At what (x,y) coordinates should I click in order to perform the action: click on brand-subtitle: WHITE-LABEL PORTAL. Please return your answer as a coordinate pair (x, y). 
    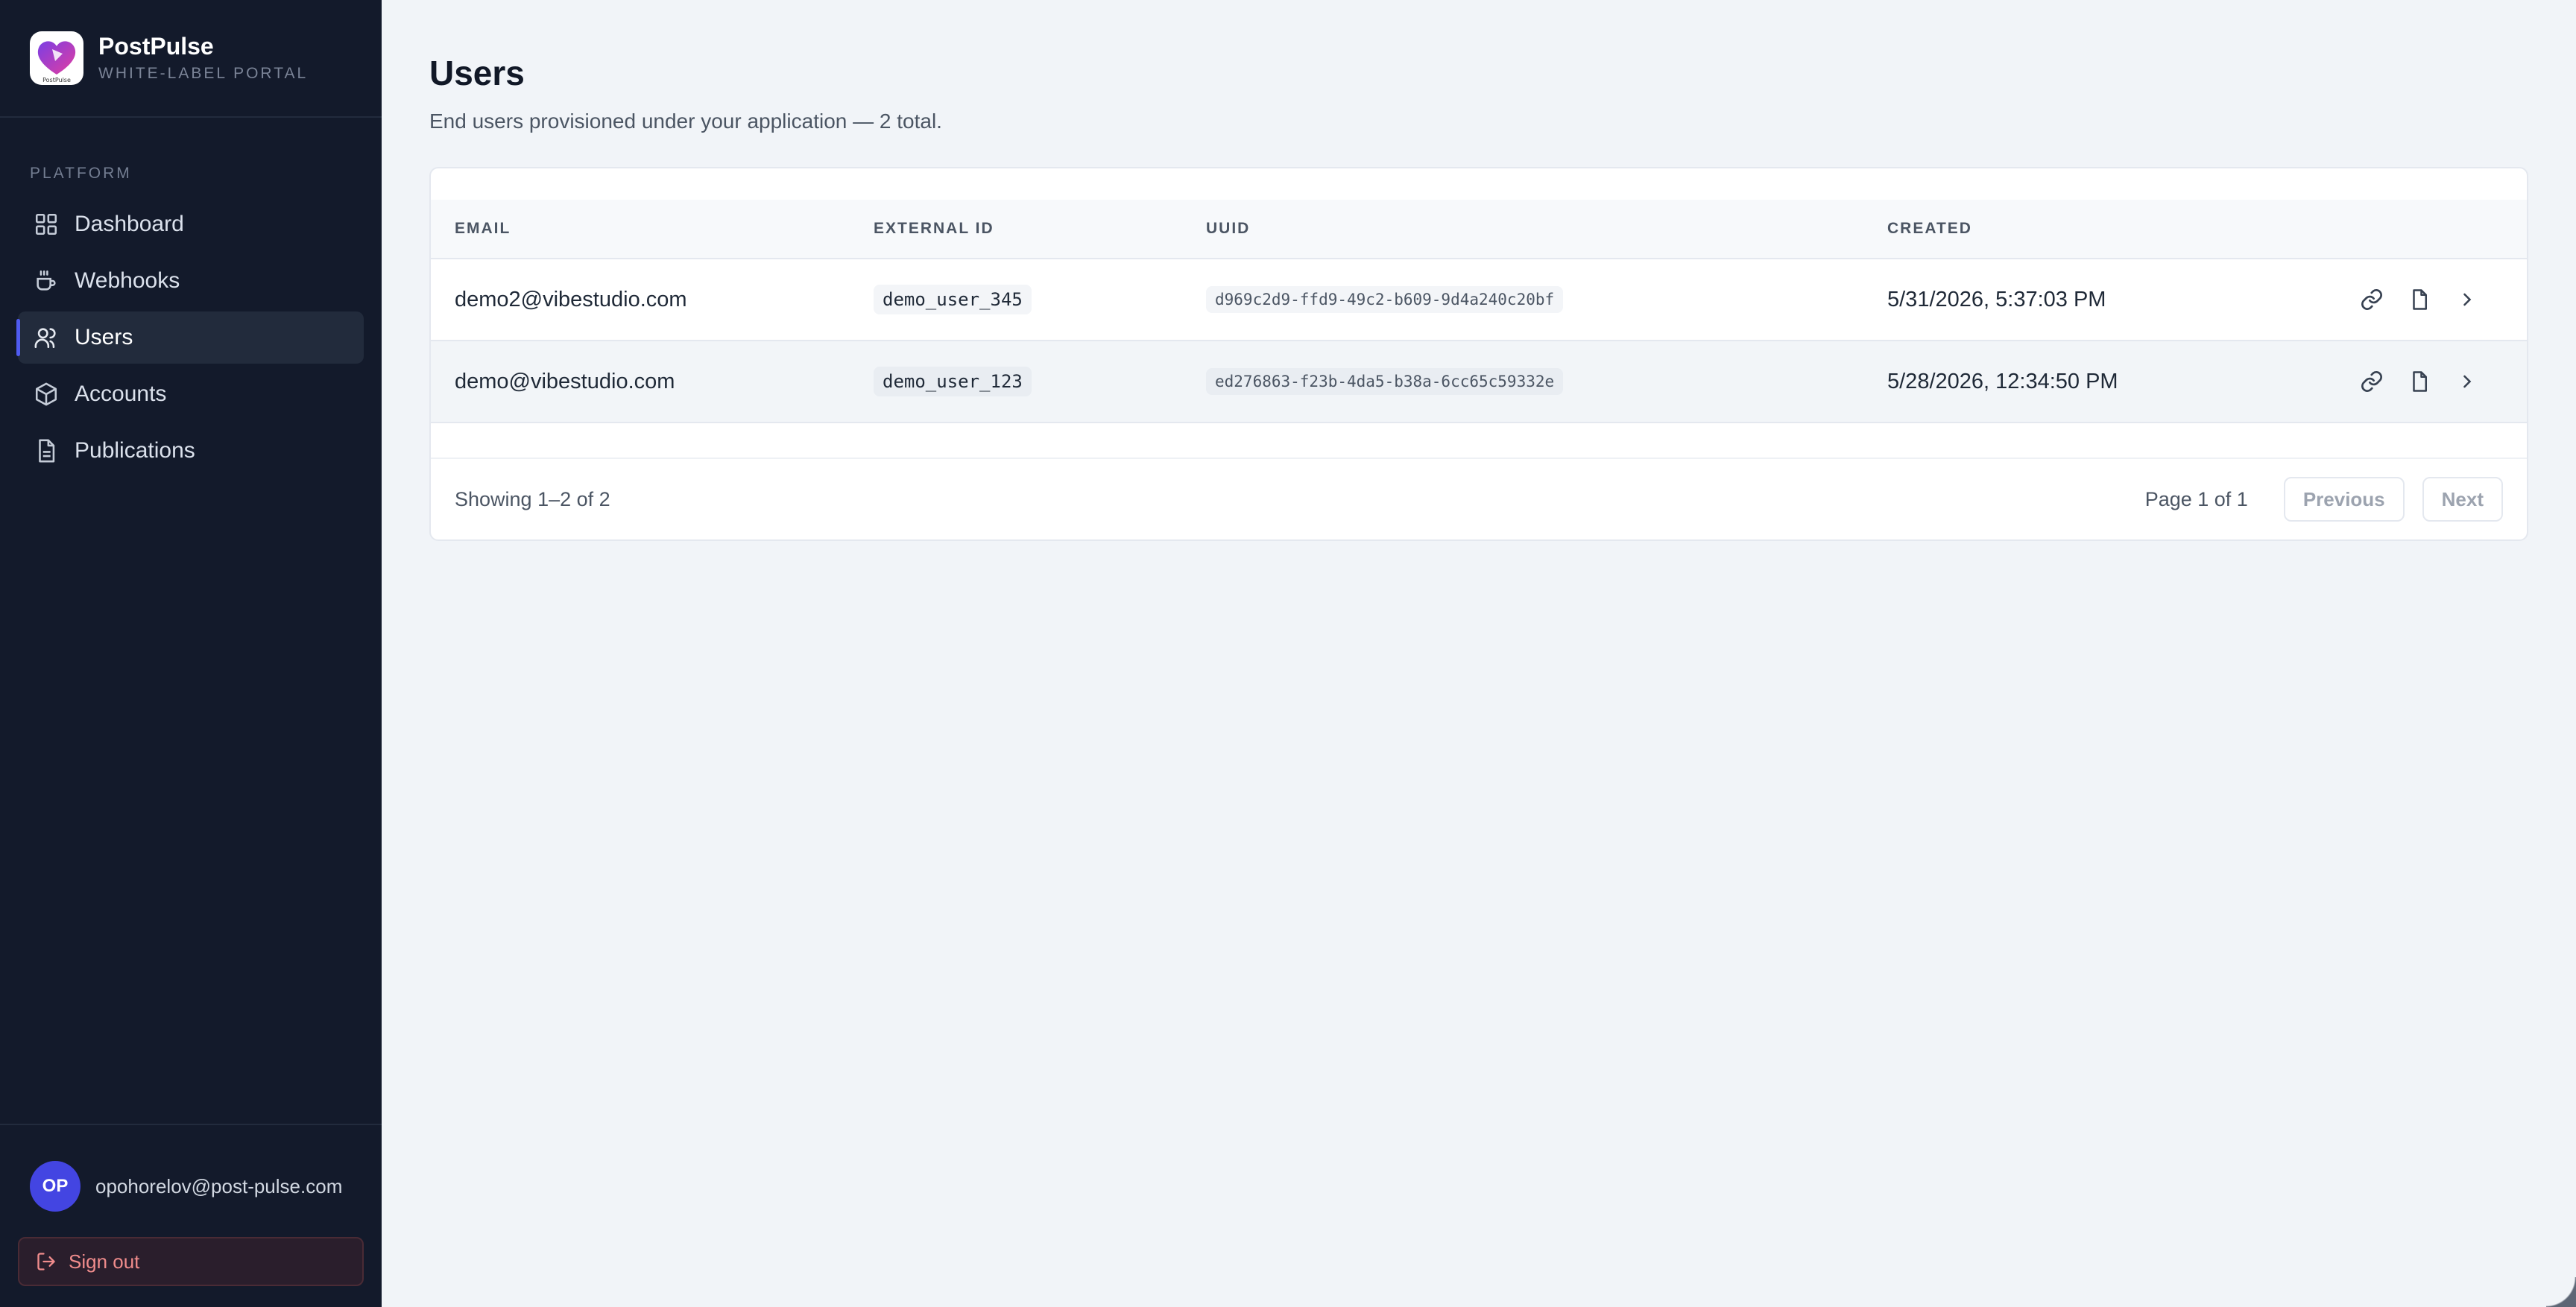
    Looking at the image, I should click on (203, 73).